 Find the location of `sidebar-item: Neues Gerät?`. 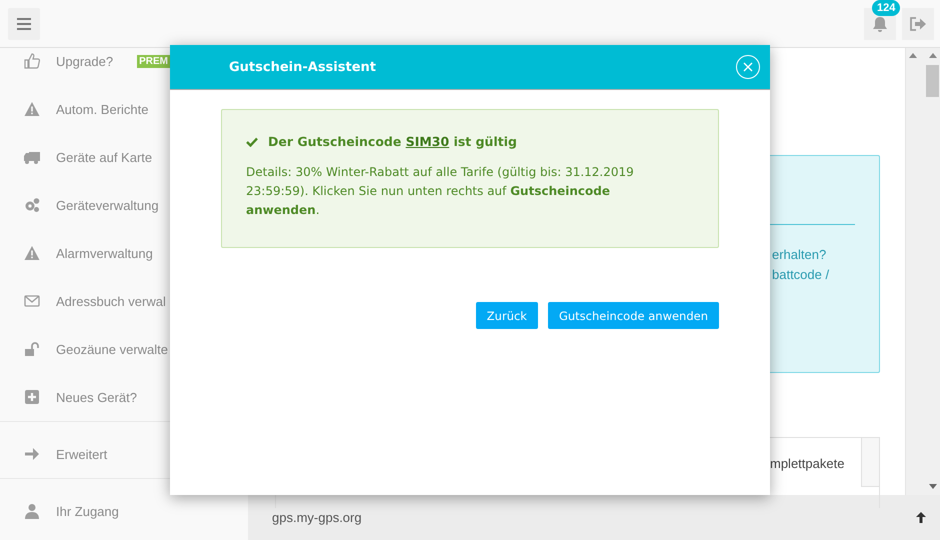

sidebar-item: Neues Gerät? is located at coordinates (124, 397).